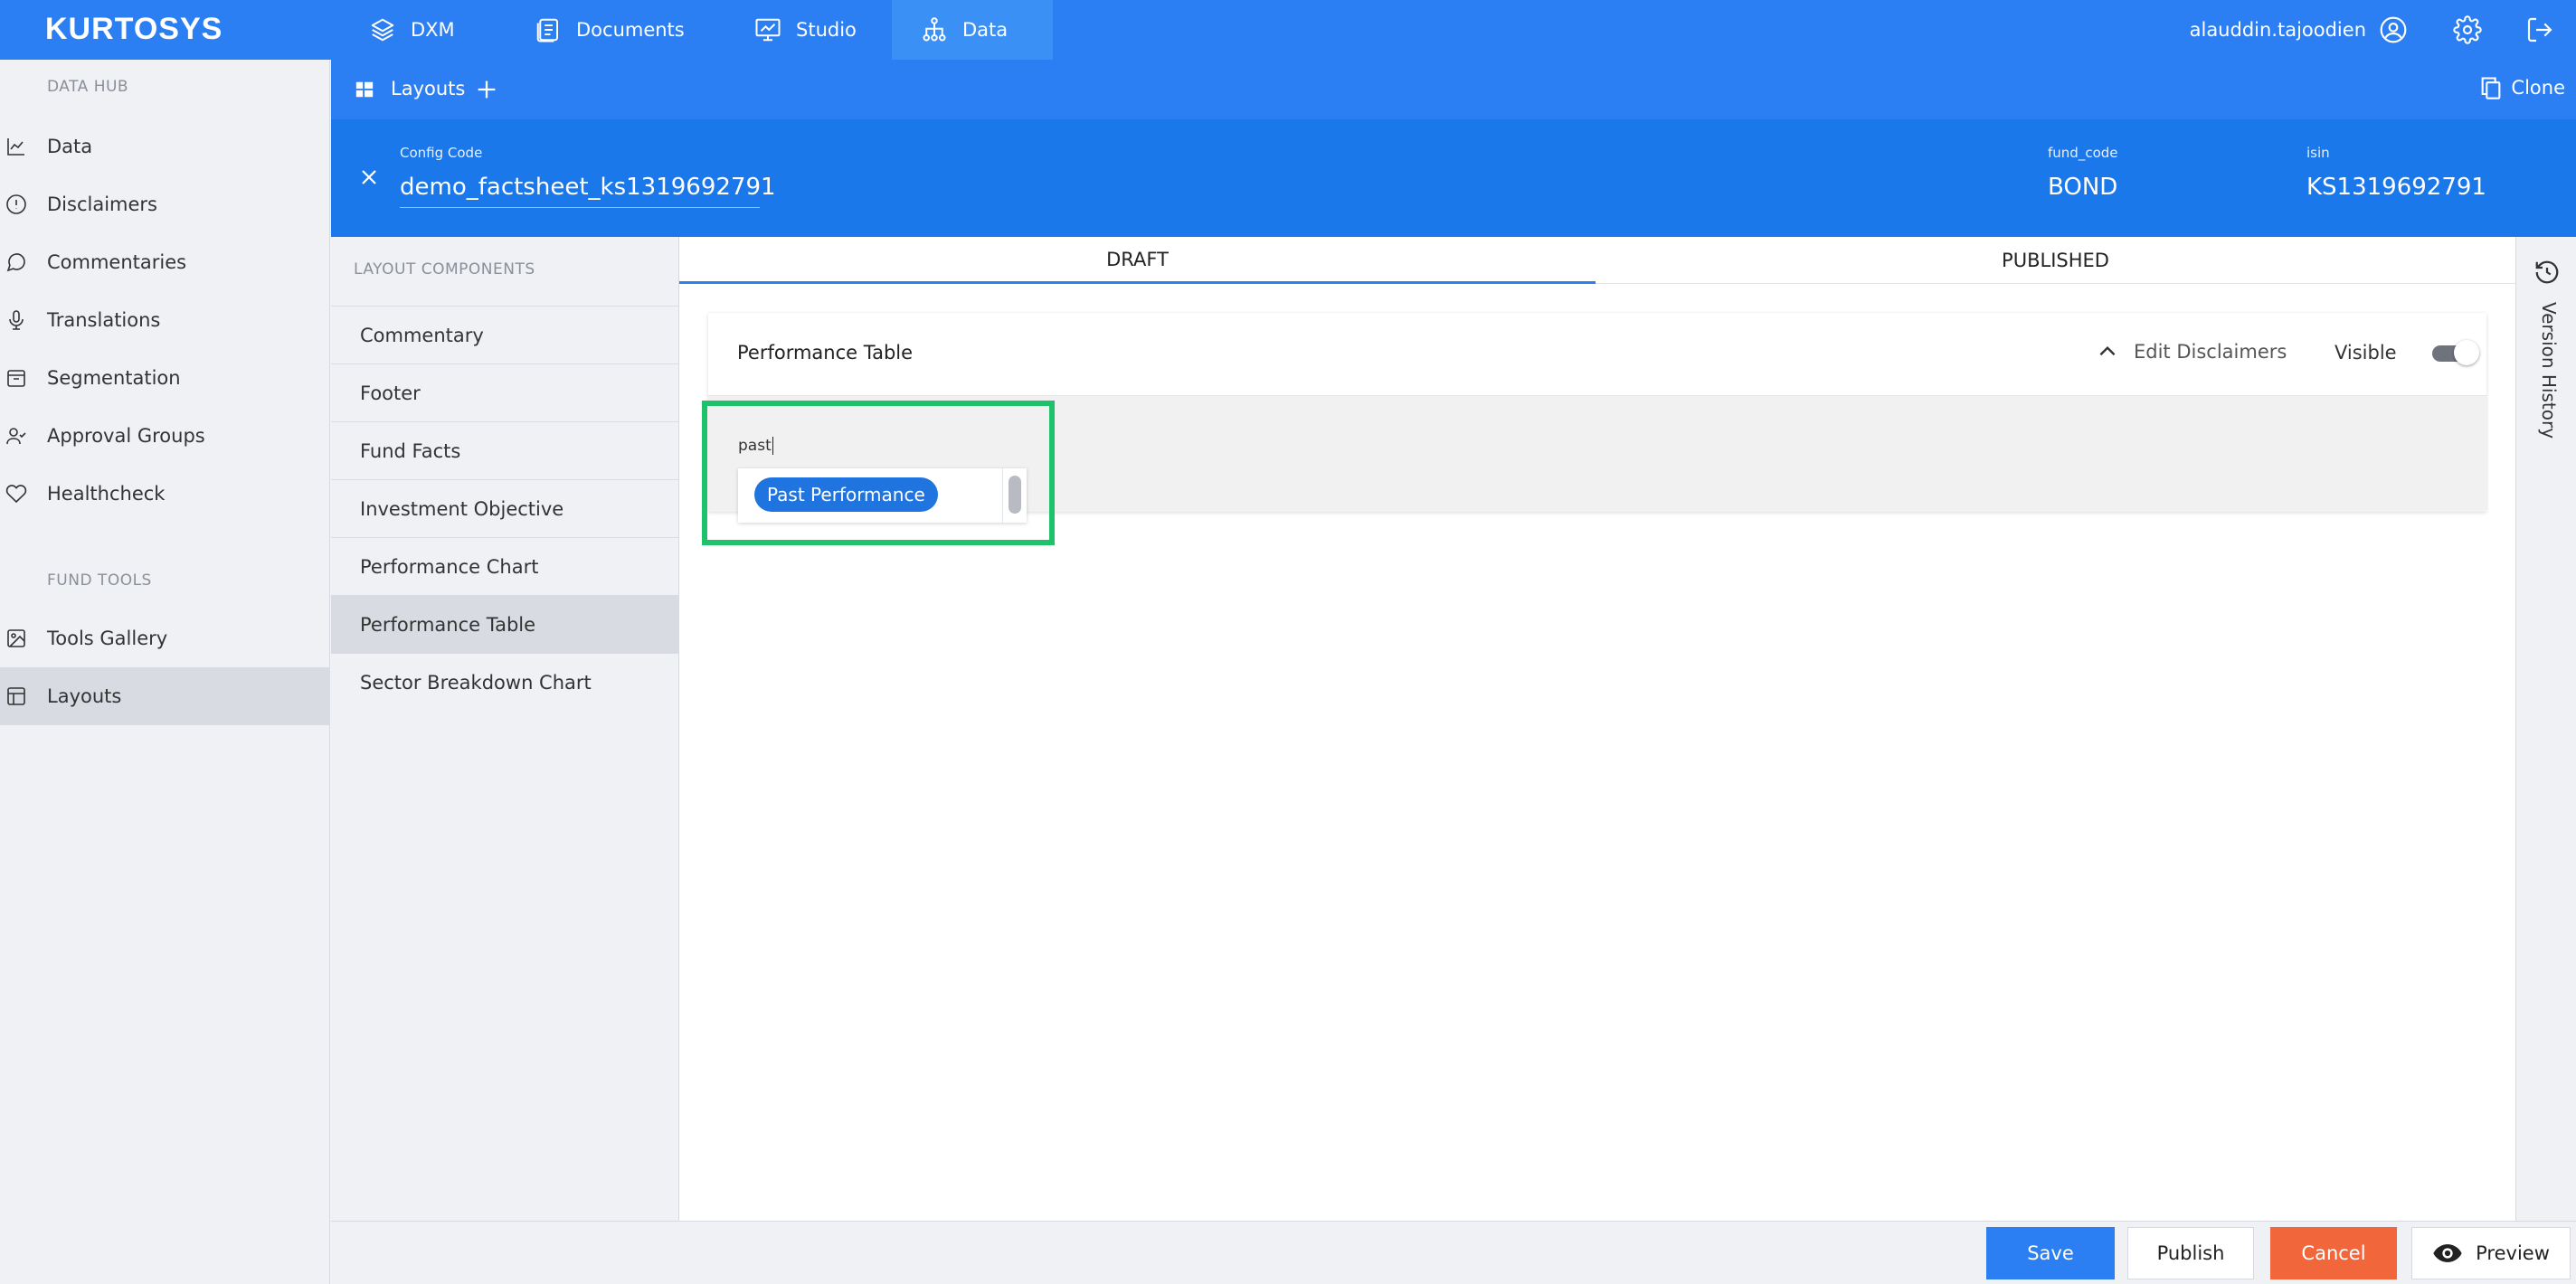 The image size is (2576, 1284). I want to click on sidebar-item-segmentation: Segmentation, so click(165, 378).